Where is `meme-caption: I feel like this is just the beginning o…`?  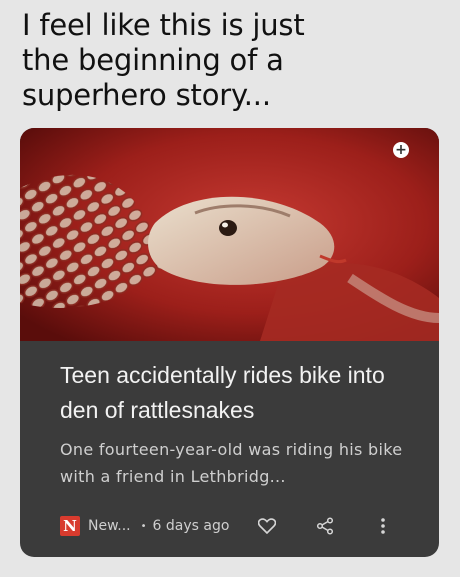
meme-caption: I feel like this is just the beginning o… is located at coordinates (163, 60).